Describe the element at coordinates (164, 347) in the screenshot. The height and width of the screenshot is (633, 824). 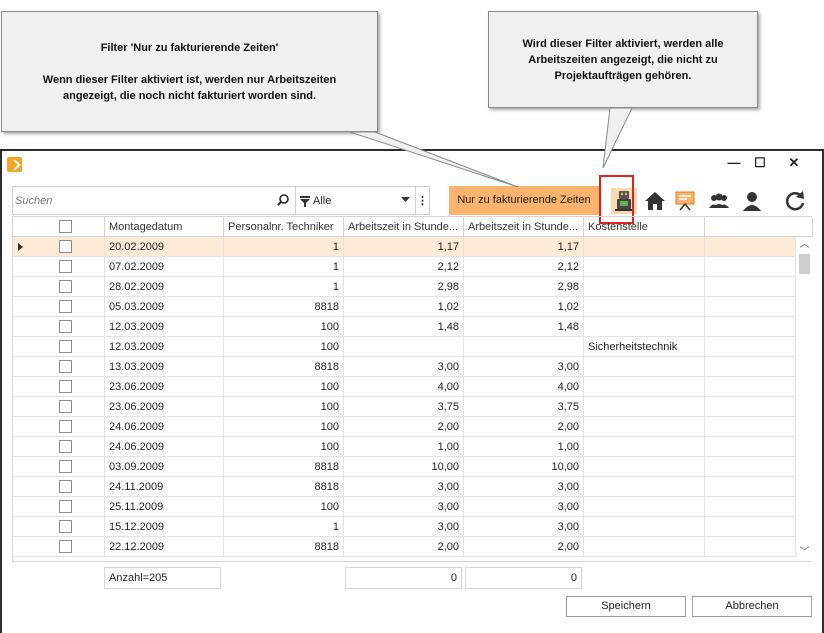
I see `cell-date: 12.03.2009` at that location.